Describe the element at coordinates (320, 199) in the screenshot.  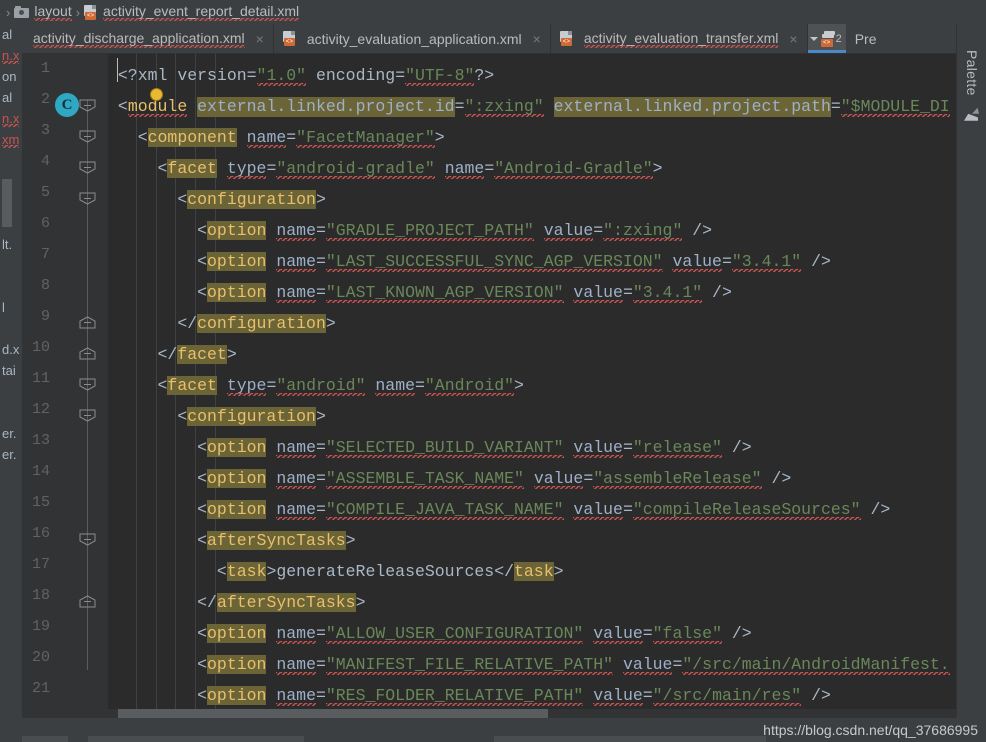
I see `code-token: >` at that location.